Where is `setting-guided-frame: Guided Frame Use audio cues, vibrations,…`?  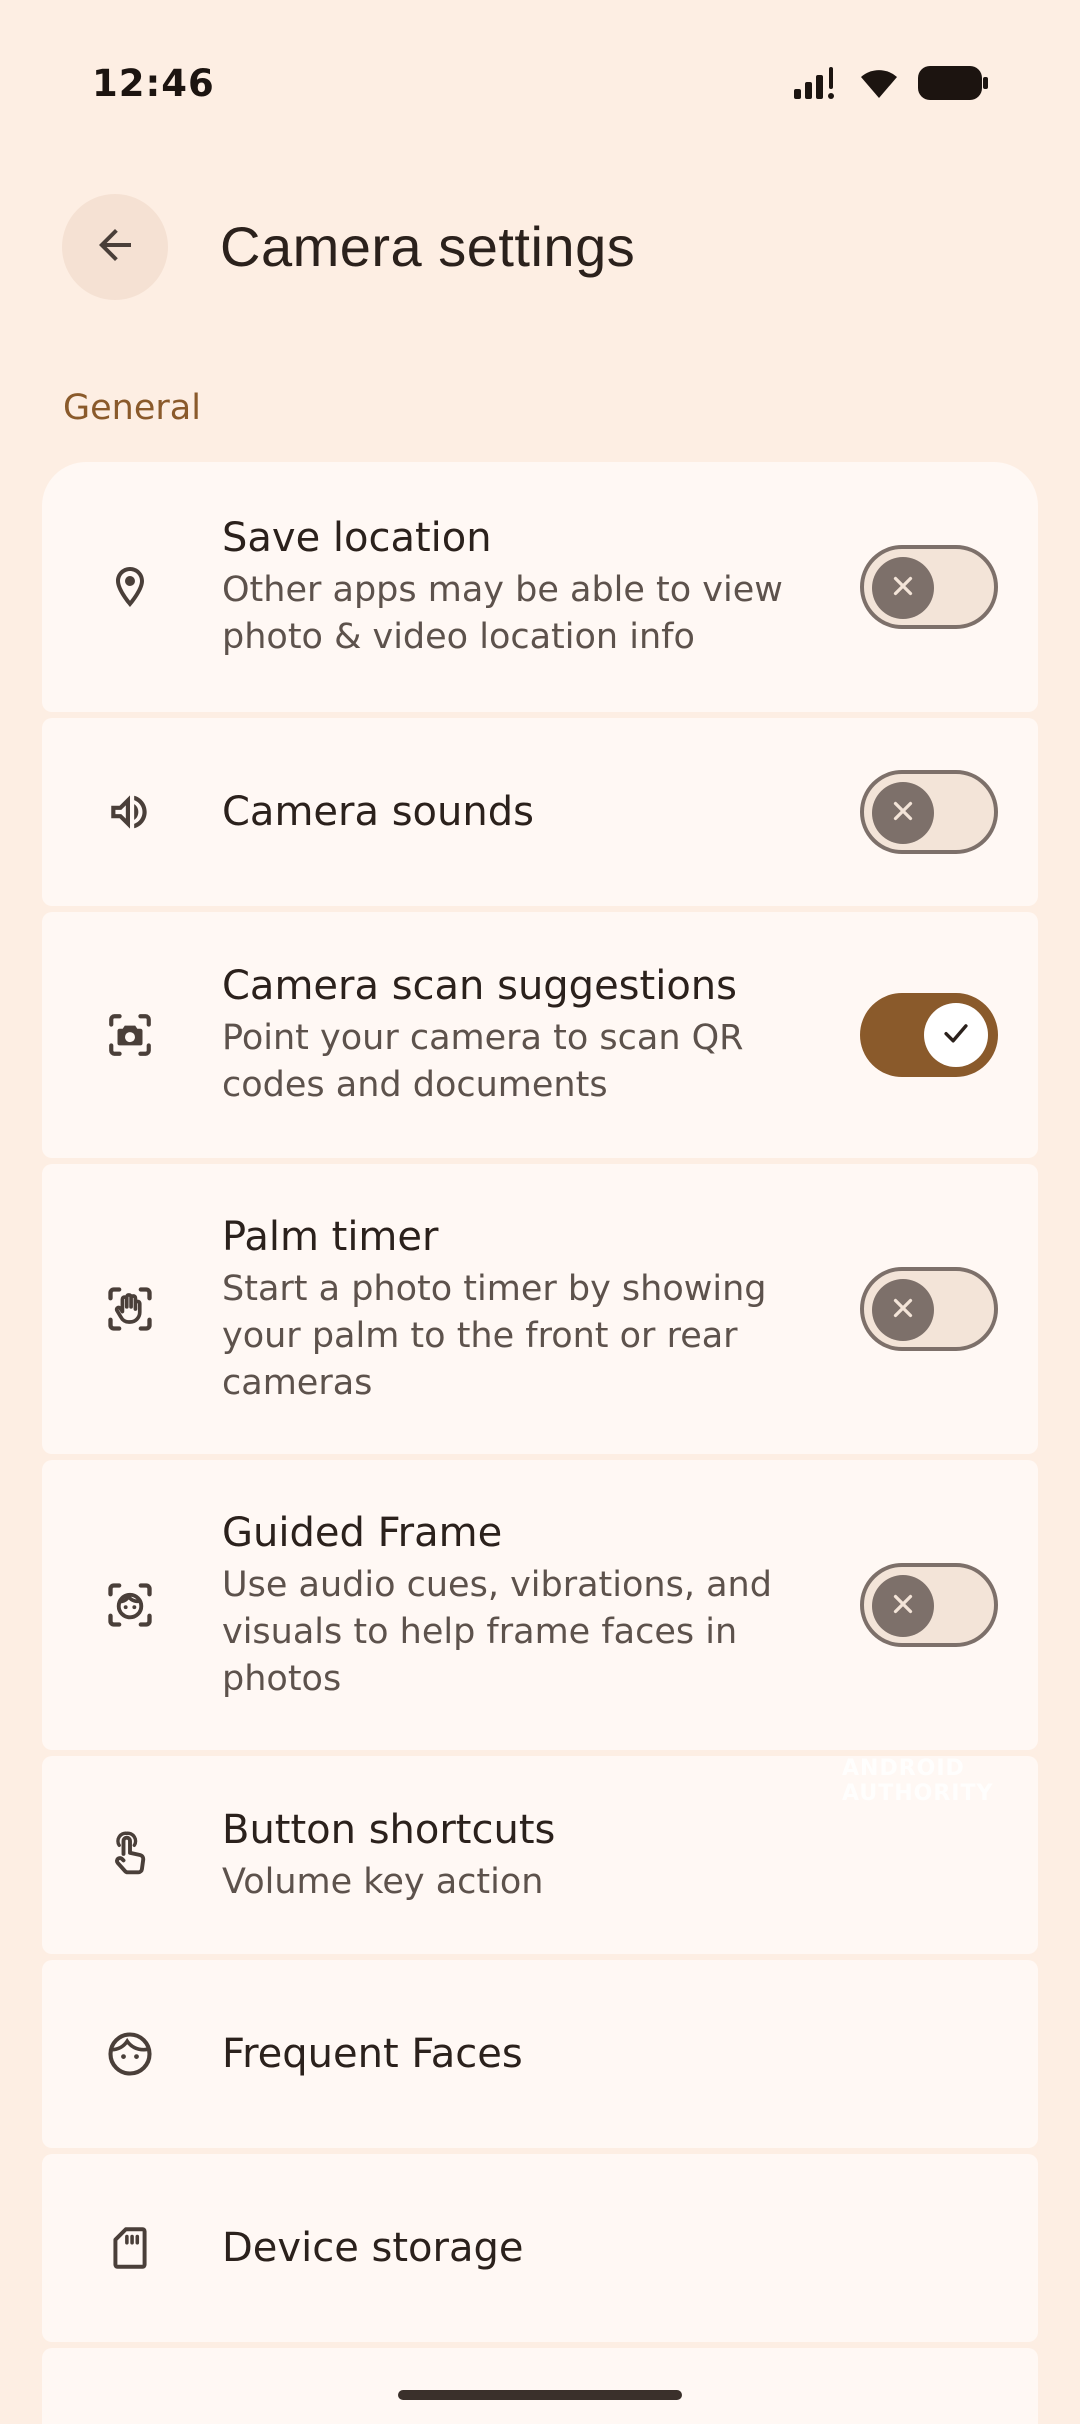
setting-guided-frame: Guided Frame Use audio cues, vibrations,… is located at coordinates (540, 1605).